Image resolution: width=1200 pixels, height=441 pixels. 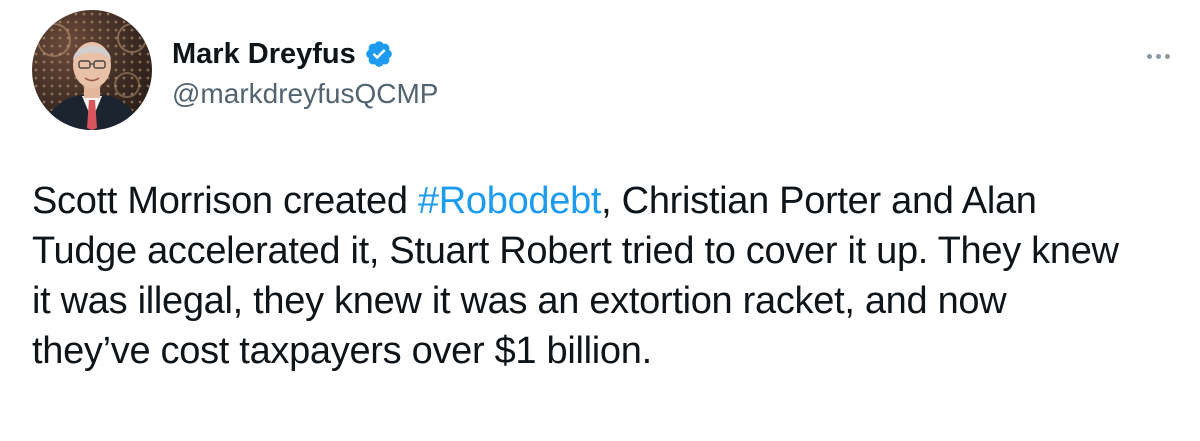 I want to click on author-avatar, so click(x=92, y=70).